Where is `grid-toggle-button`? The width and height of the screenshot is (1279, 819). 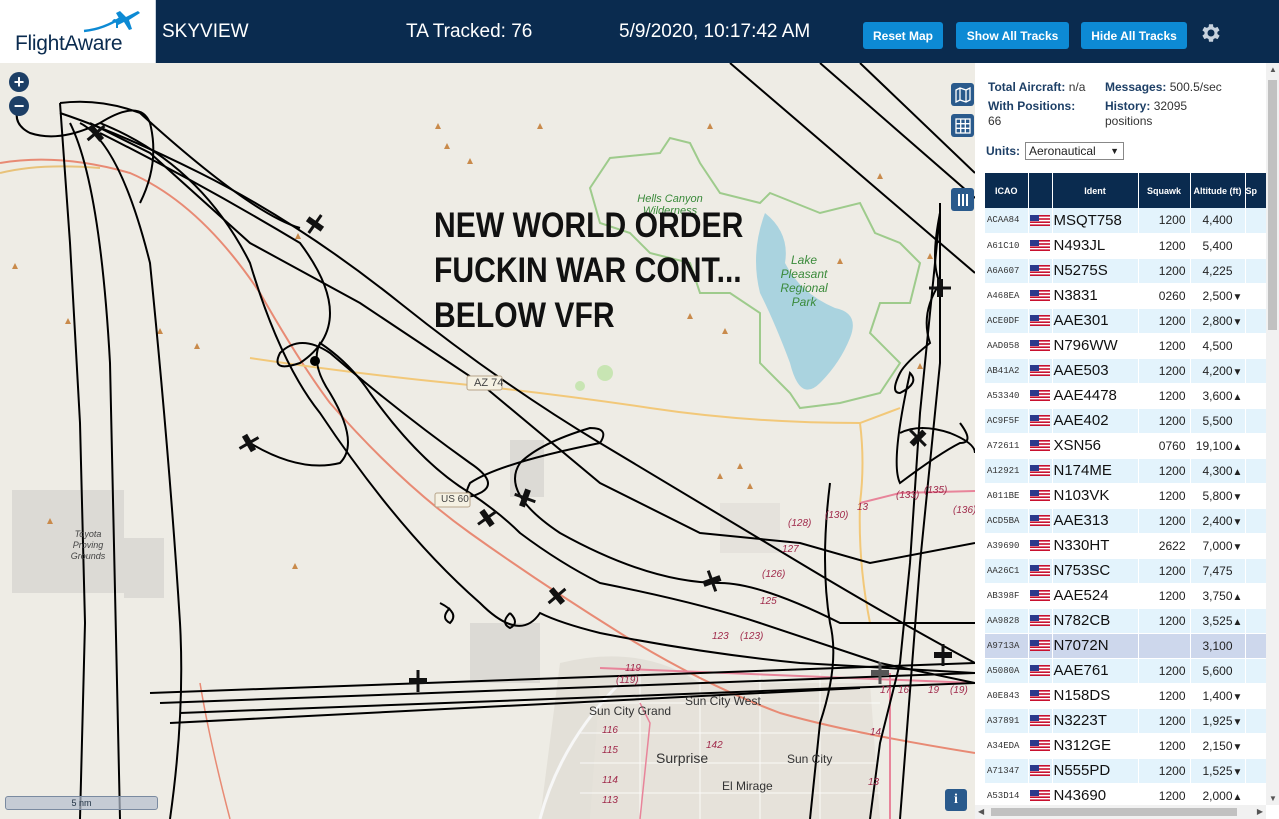
grid-toggle-button is located at coordinates (962, 125).